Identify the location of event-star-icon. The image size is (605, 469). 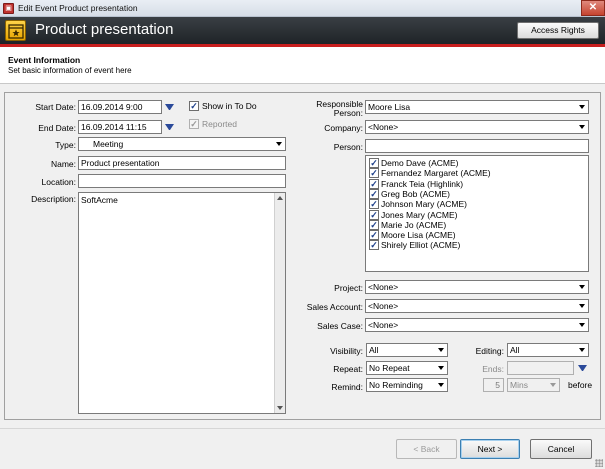
(15, 30).